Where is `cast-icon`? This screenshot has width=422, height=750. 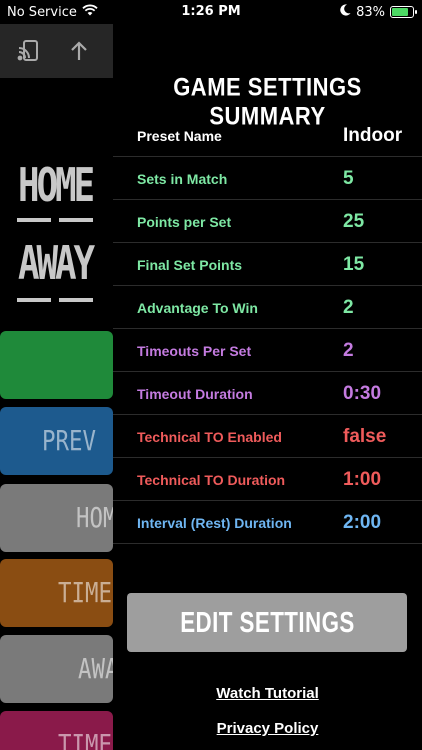 cast-icon is located at coordinates (29, 51).